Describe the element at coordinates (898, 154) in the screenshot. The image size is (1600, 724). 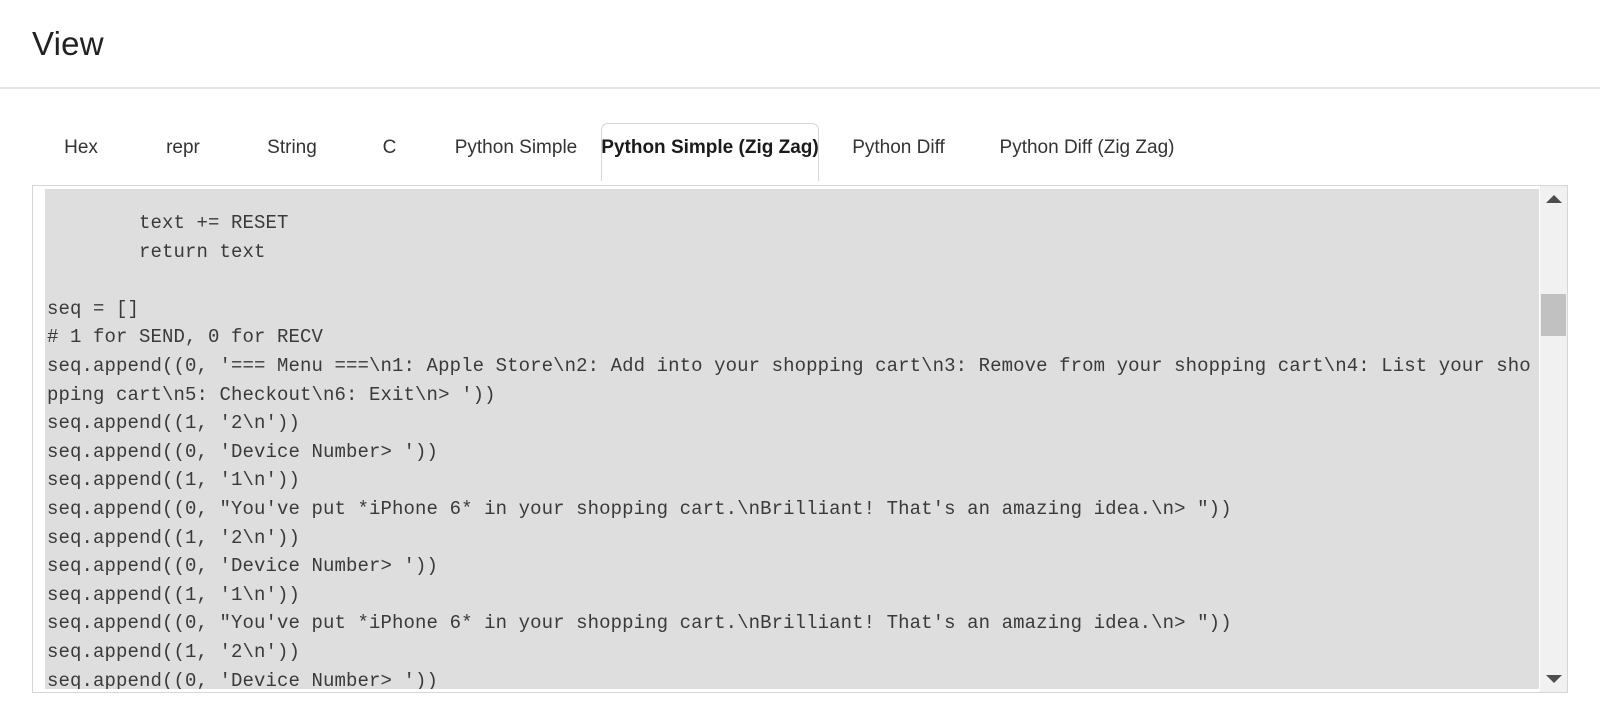
I see `tab-python-diff: Python Diff` at that location.